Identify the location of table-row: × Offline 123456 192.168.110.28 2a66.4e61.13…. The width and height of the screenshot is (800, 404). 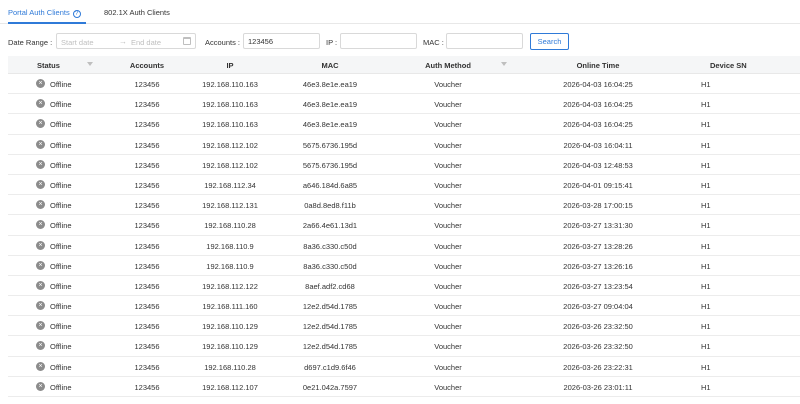
(404, 225).